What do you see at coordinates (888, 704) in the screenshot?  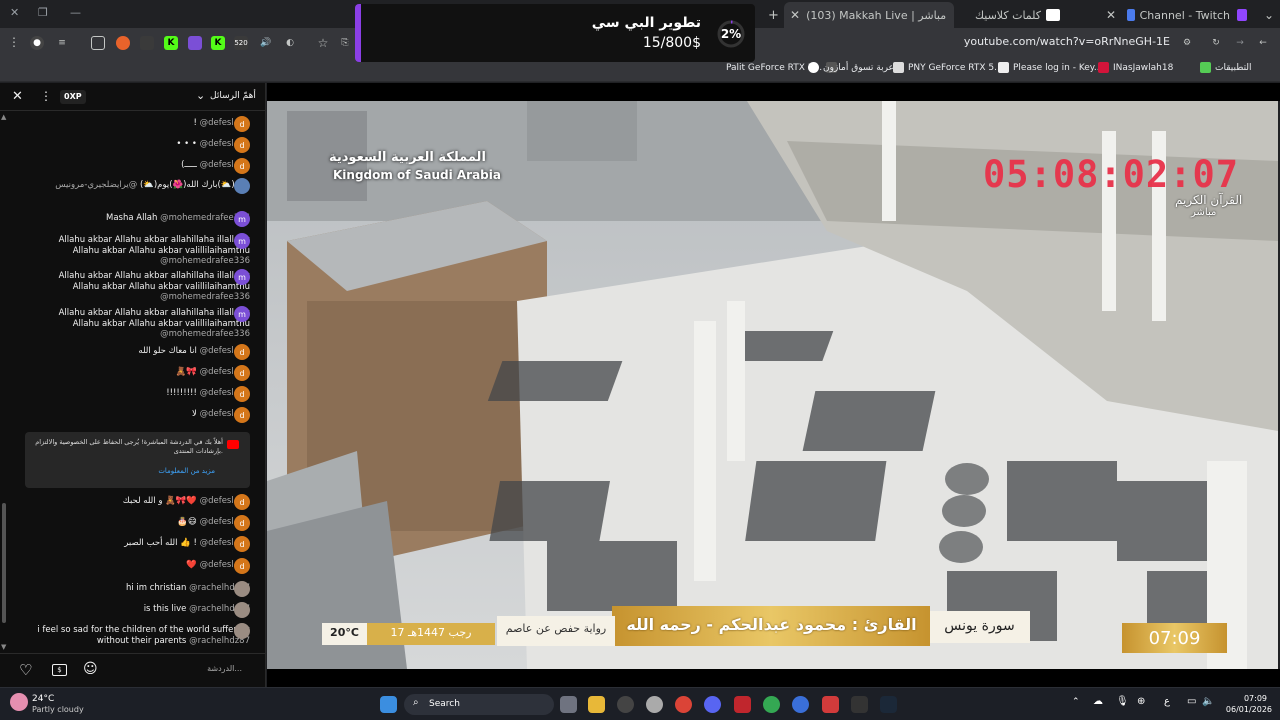 I see `steam-icon` at bounding box center [888, 704].